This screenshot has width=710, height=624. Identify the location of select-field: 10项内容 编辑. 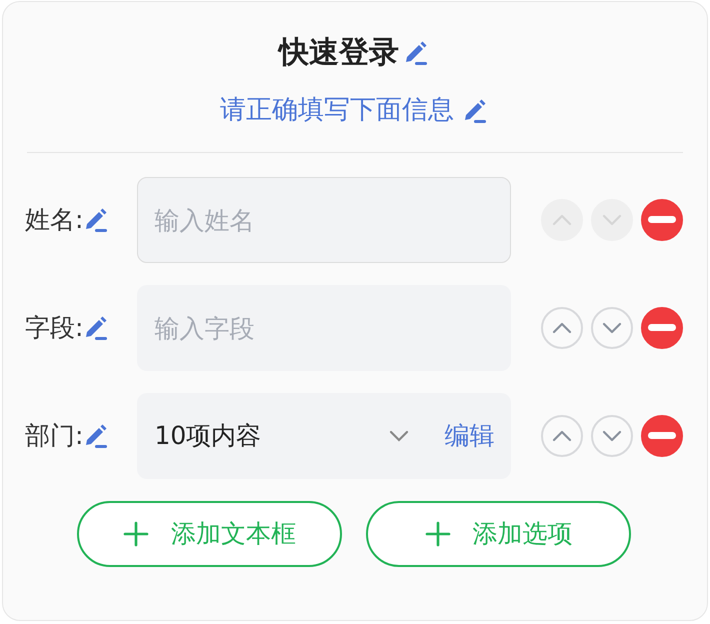
(324, 436).